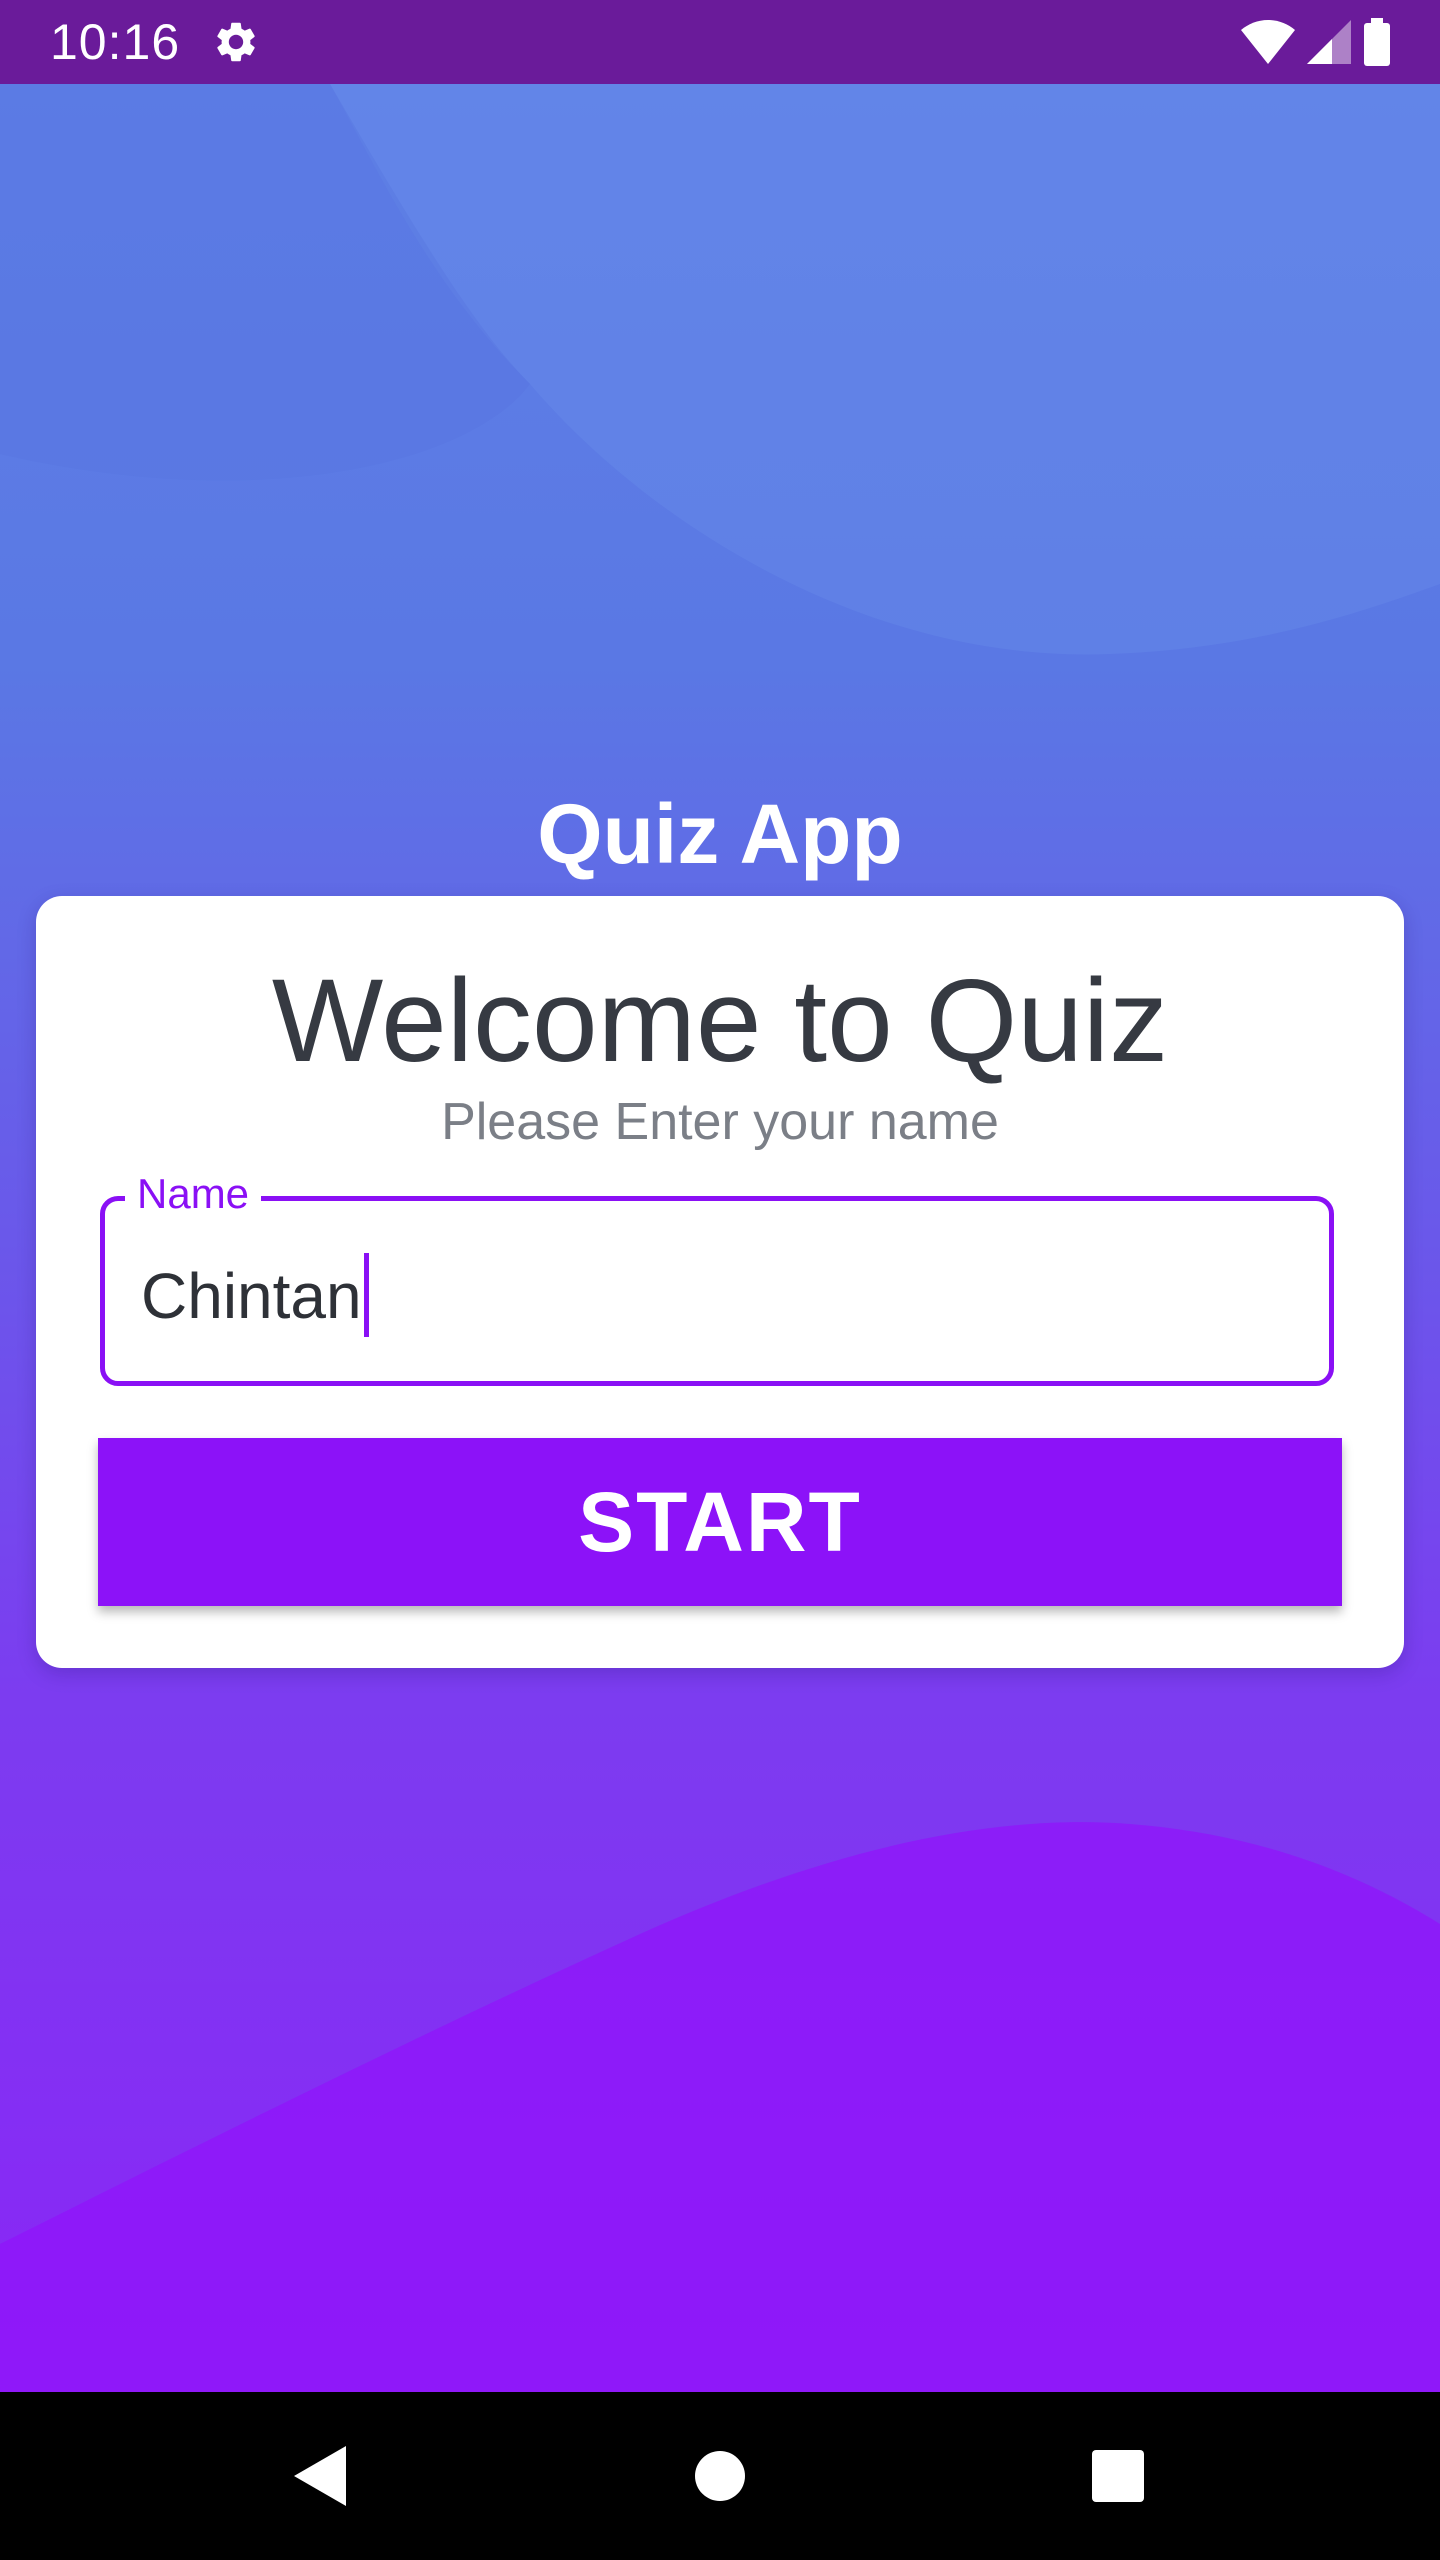  Describe the element at coordinates (193, 1194) in the screenshot. I see `name-field-label: Name` at that location.